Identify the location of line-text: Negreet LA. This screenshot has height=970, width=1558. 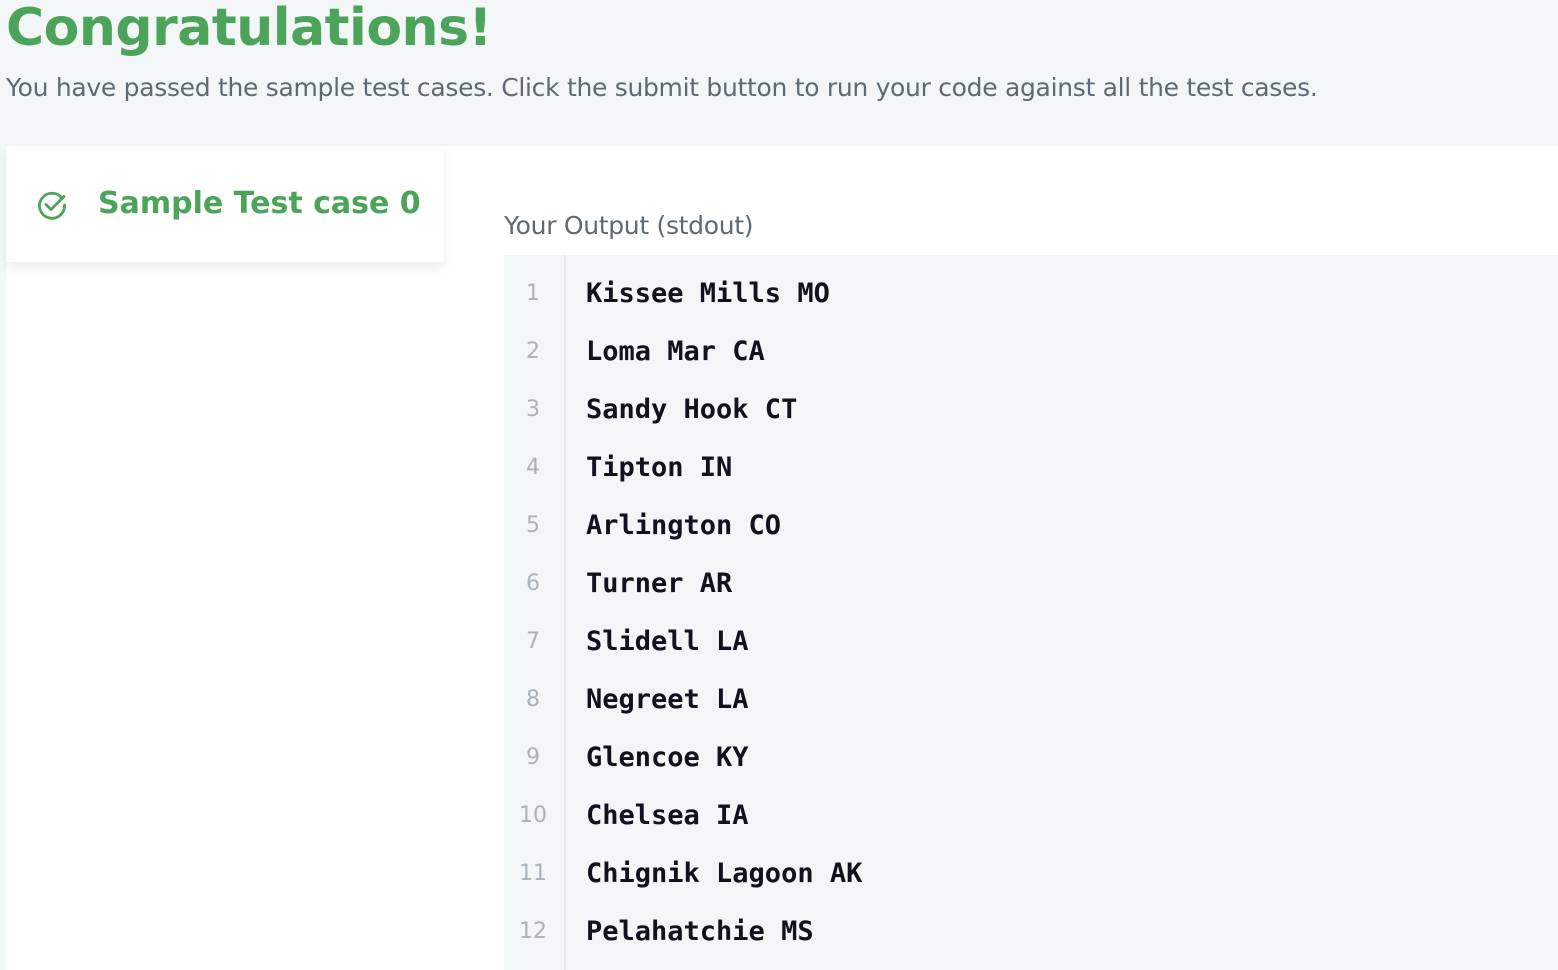
(667, 699).